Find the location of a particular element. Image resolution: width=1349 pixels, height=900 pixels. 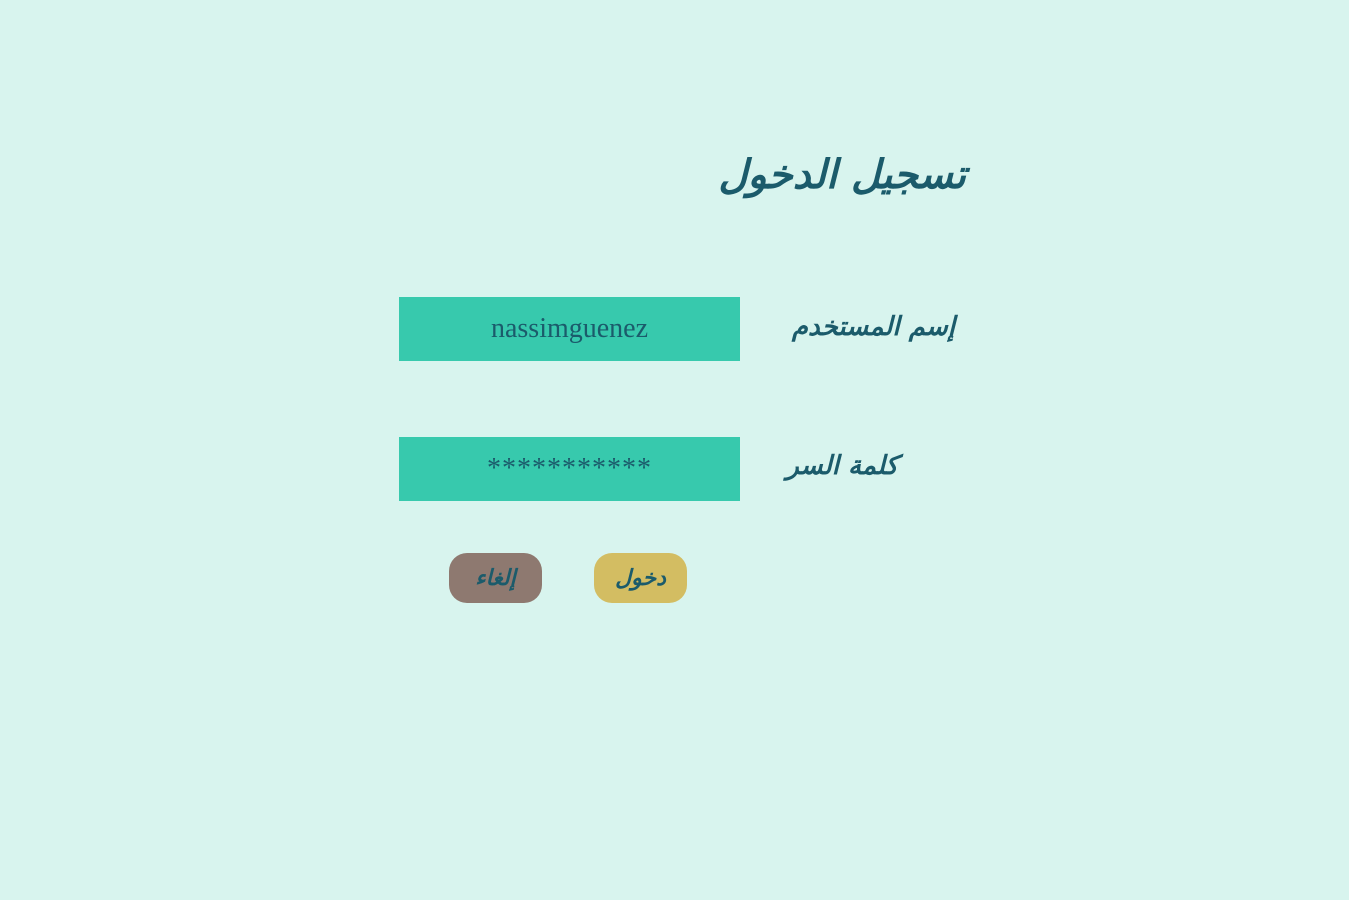

username-label: إسم المستخدم is located at coordinates (873, 327).